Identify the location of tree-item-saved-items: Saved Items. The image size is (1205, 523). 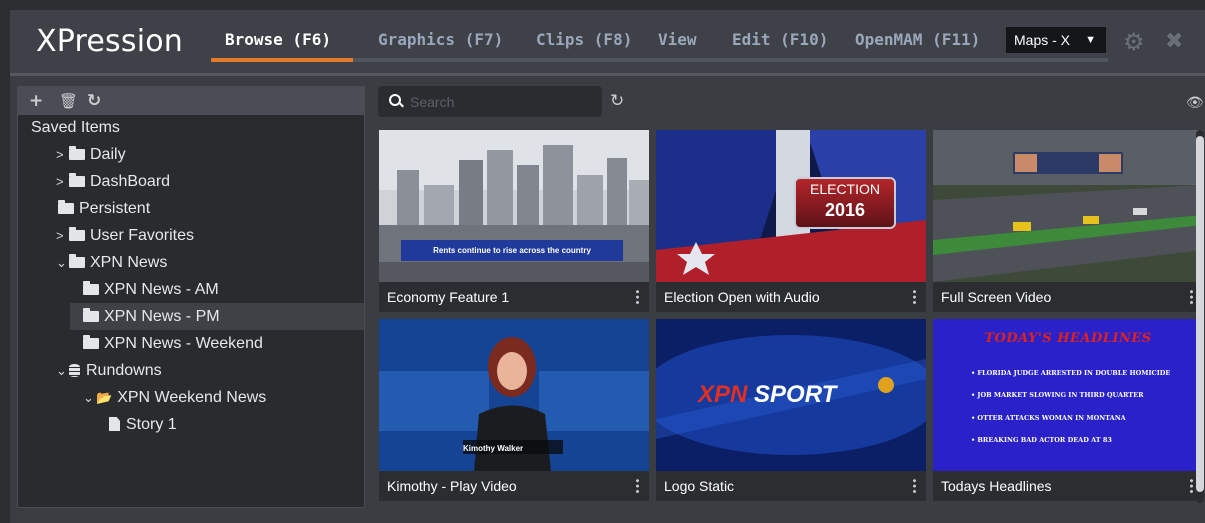
(191, 127).